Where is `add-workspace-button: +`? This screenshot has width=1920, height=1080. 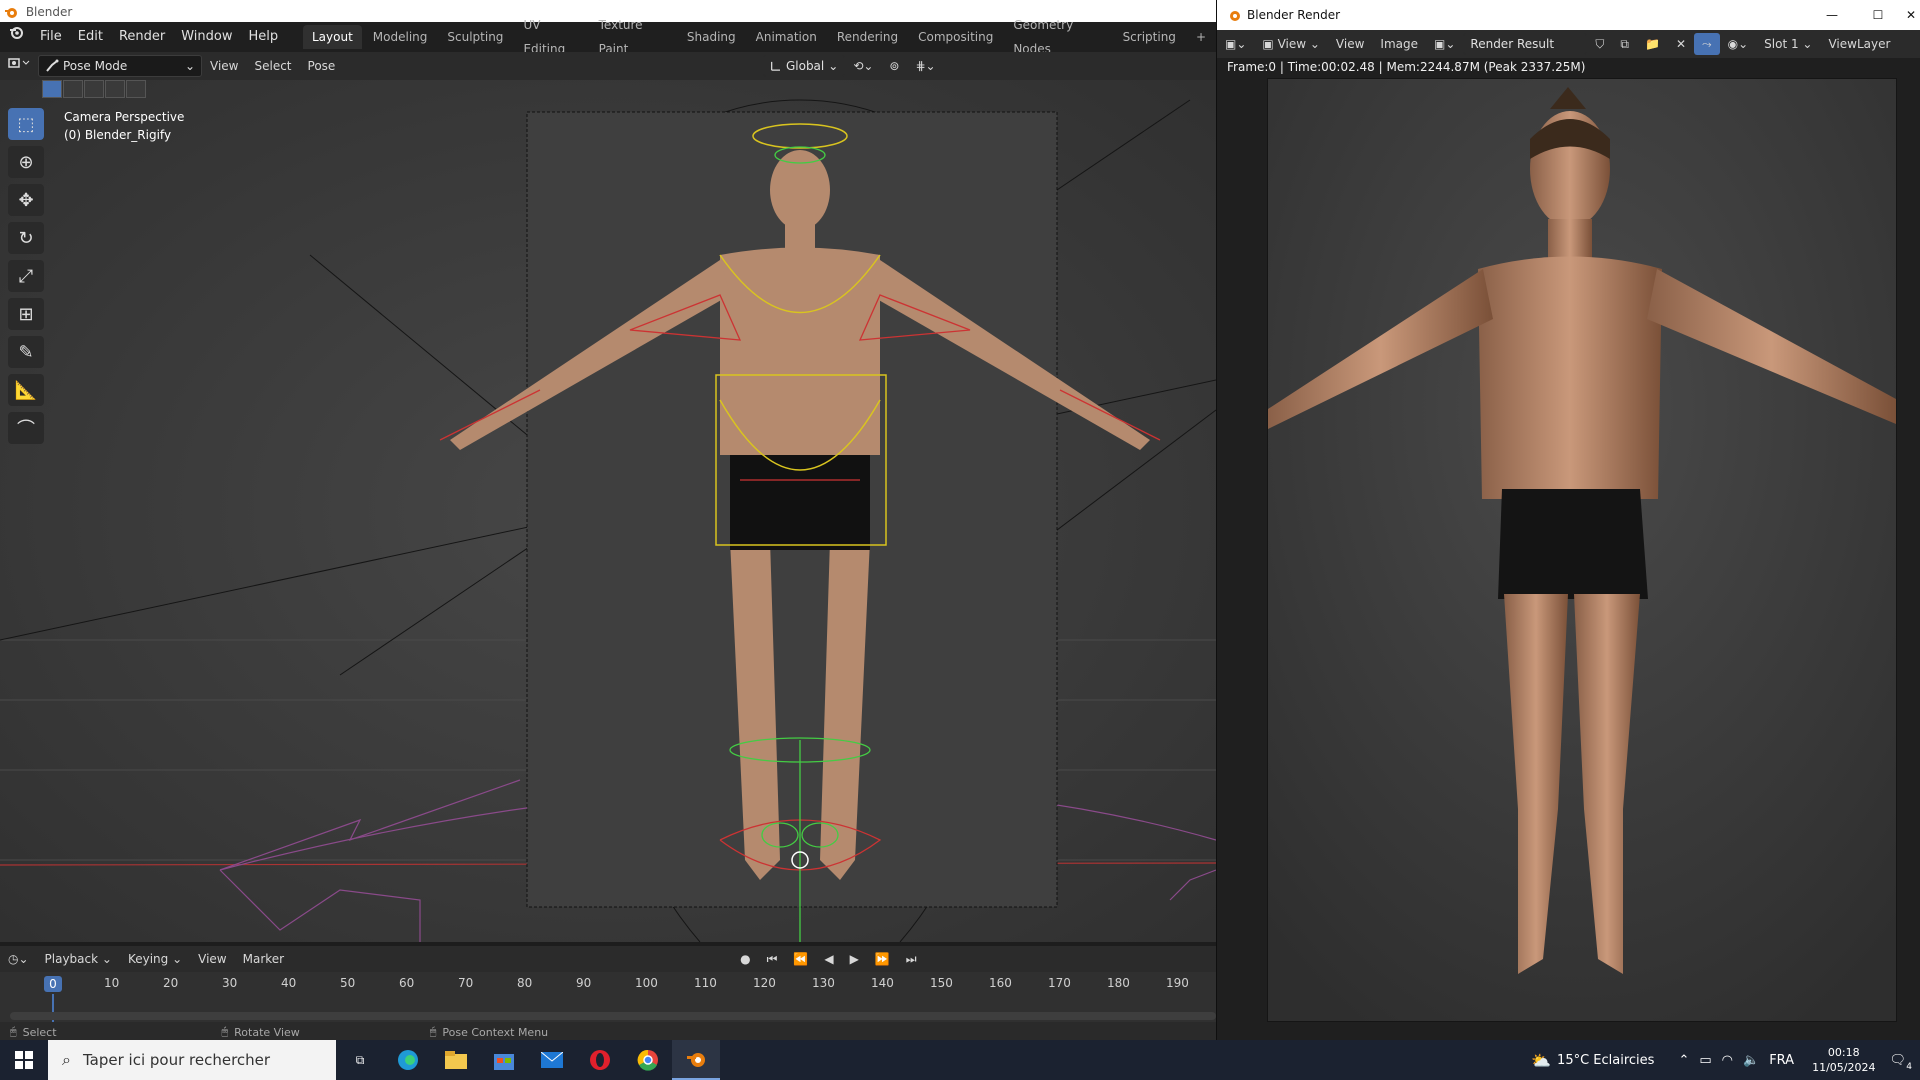
add-workspace-button: + is located at coordinates (1201, 37).